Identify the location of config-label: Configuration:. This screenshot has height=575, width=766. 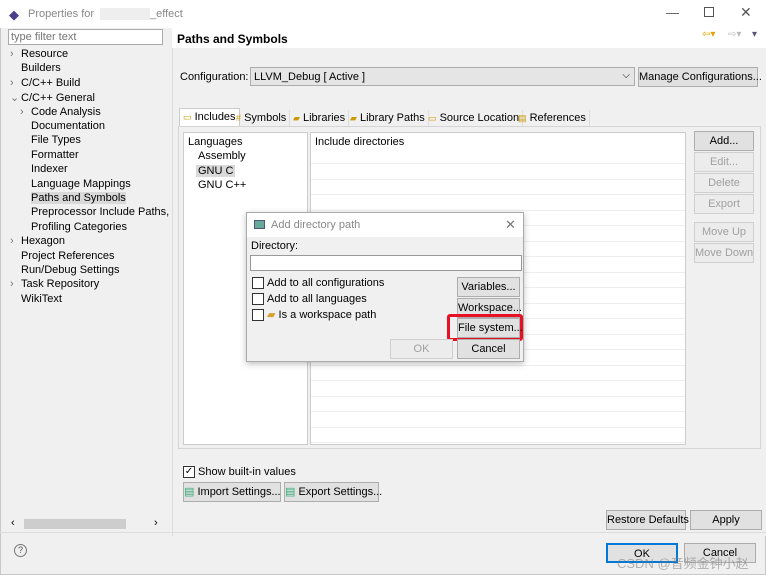
(214, 77).